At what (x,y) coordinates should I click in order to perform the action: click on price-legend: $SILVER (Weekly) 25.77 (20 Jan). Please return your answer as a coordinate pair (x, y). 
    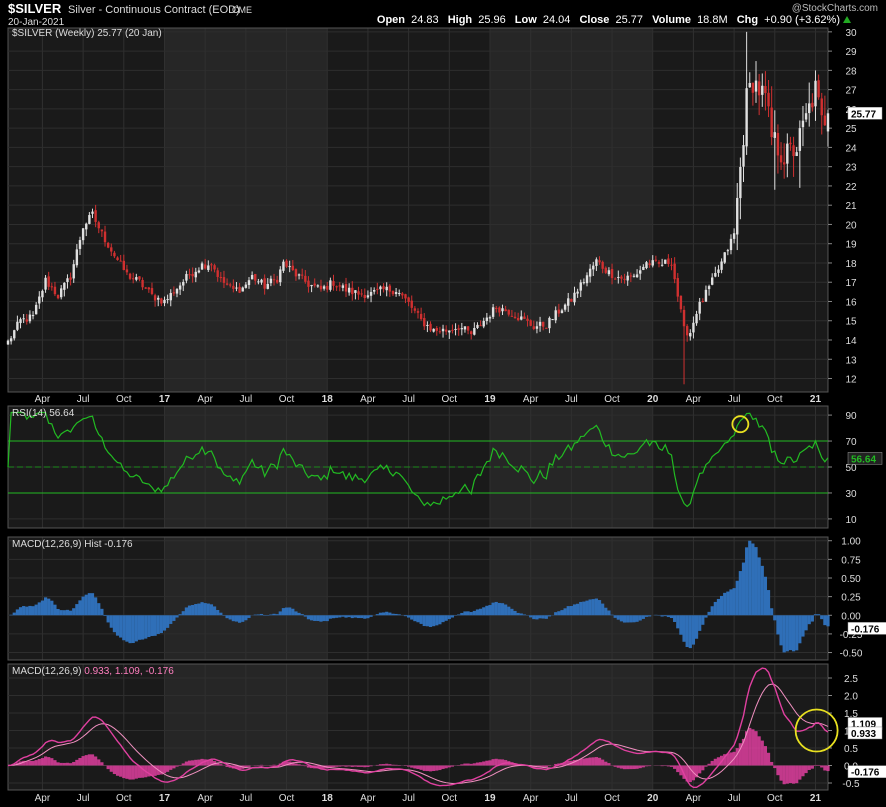
    Looking at the image, I should click on (87, 33).